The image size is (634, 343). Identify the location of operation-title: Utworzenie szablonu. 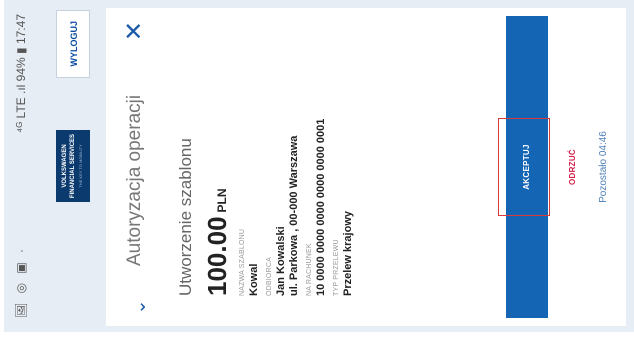
(185, 217).